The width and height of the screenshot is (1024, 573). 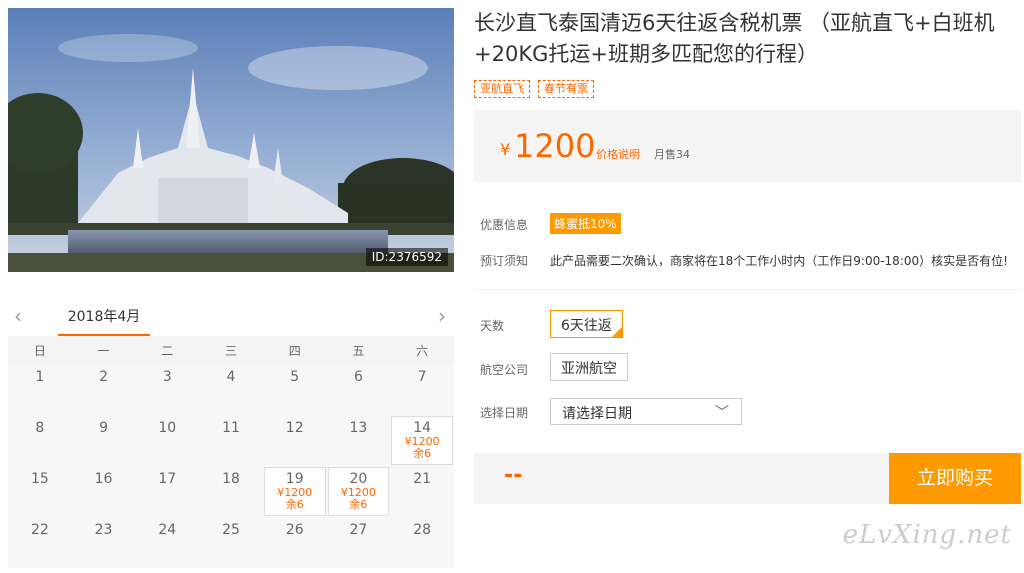 I want to click on day-number: 10, so click(x=167, y=428).